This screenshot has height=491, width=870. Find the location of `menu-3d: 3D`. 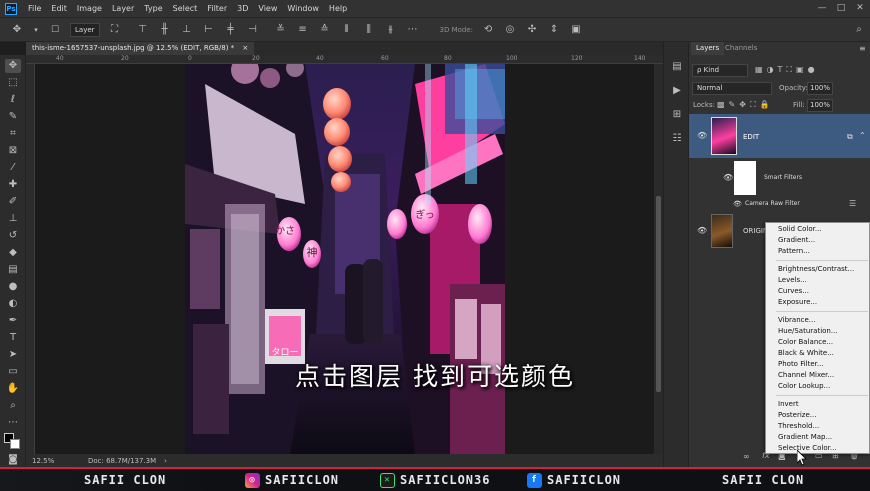

menu-3d: 3D is located at coordinates (242, 8).